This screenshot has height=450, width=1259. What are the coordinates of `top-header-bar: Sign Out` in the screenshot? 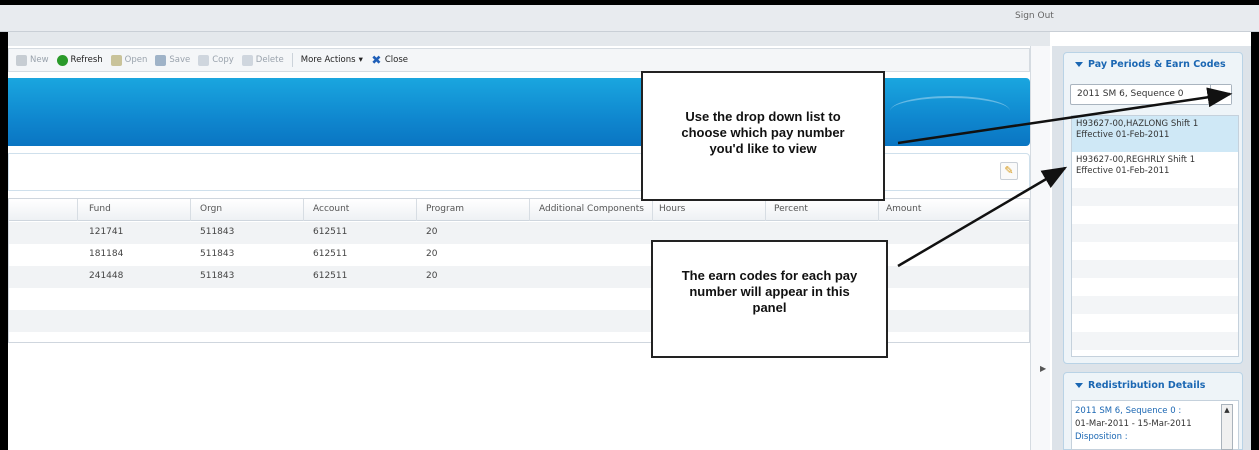 It's located at (629, 16).